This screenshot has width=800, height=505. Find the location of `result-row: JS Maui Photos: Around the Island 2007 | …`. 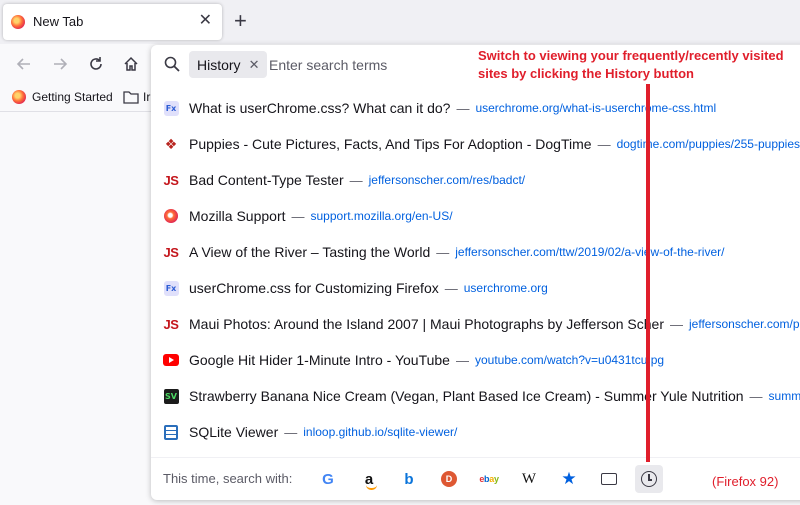

result-row: JS Maui Photos: Around the Island 2007 | … is located at coordinates (475, 324).